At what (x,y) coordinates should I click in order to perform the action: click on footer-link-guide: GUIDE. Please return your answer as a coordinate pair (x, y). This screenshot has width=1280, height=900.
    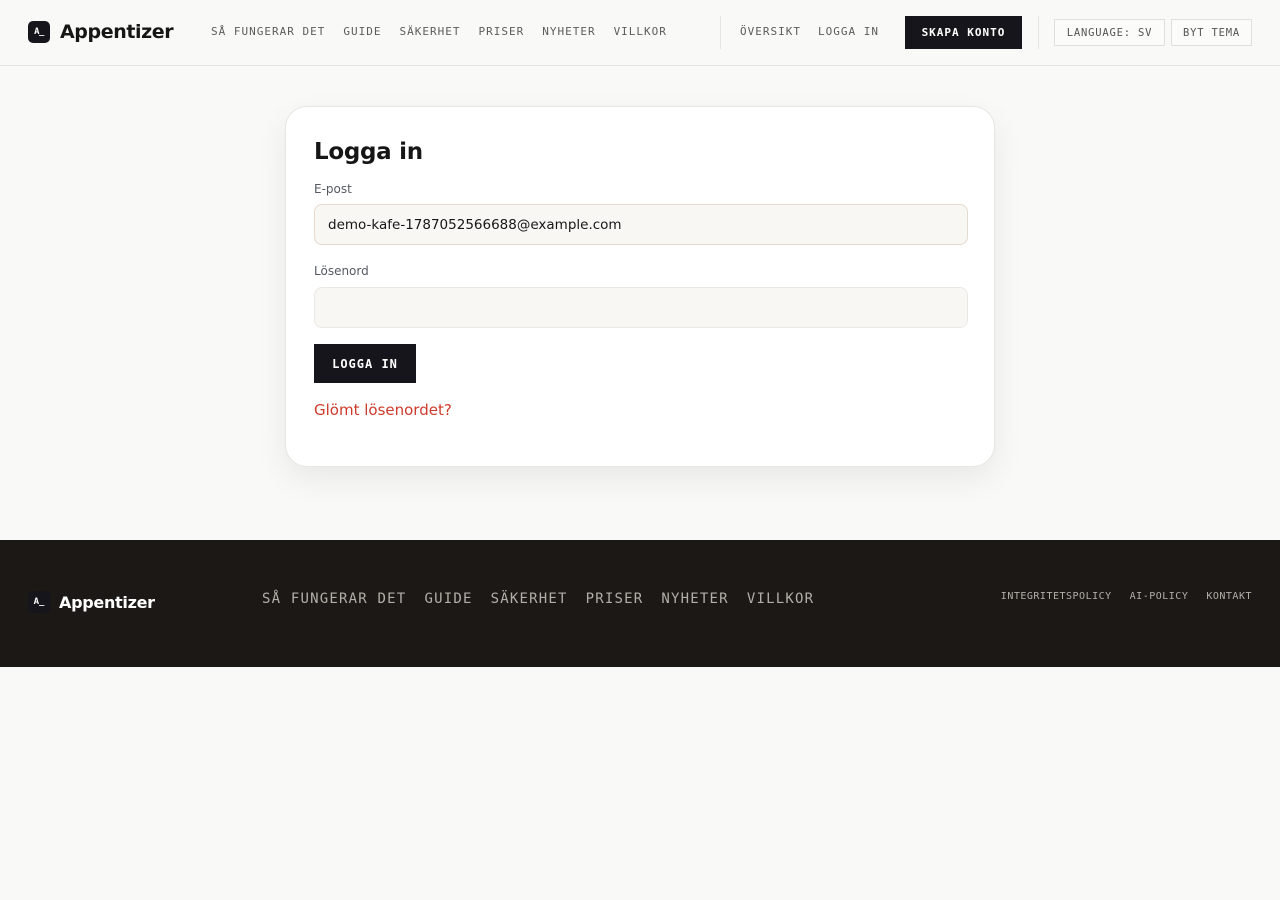
    Looking at the image, I should click on (448, 599).